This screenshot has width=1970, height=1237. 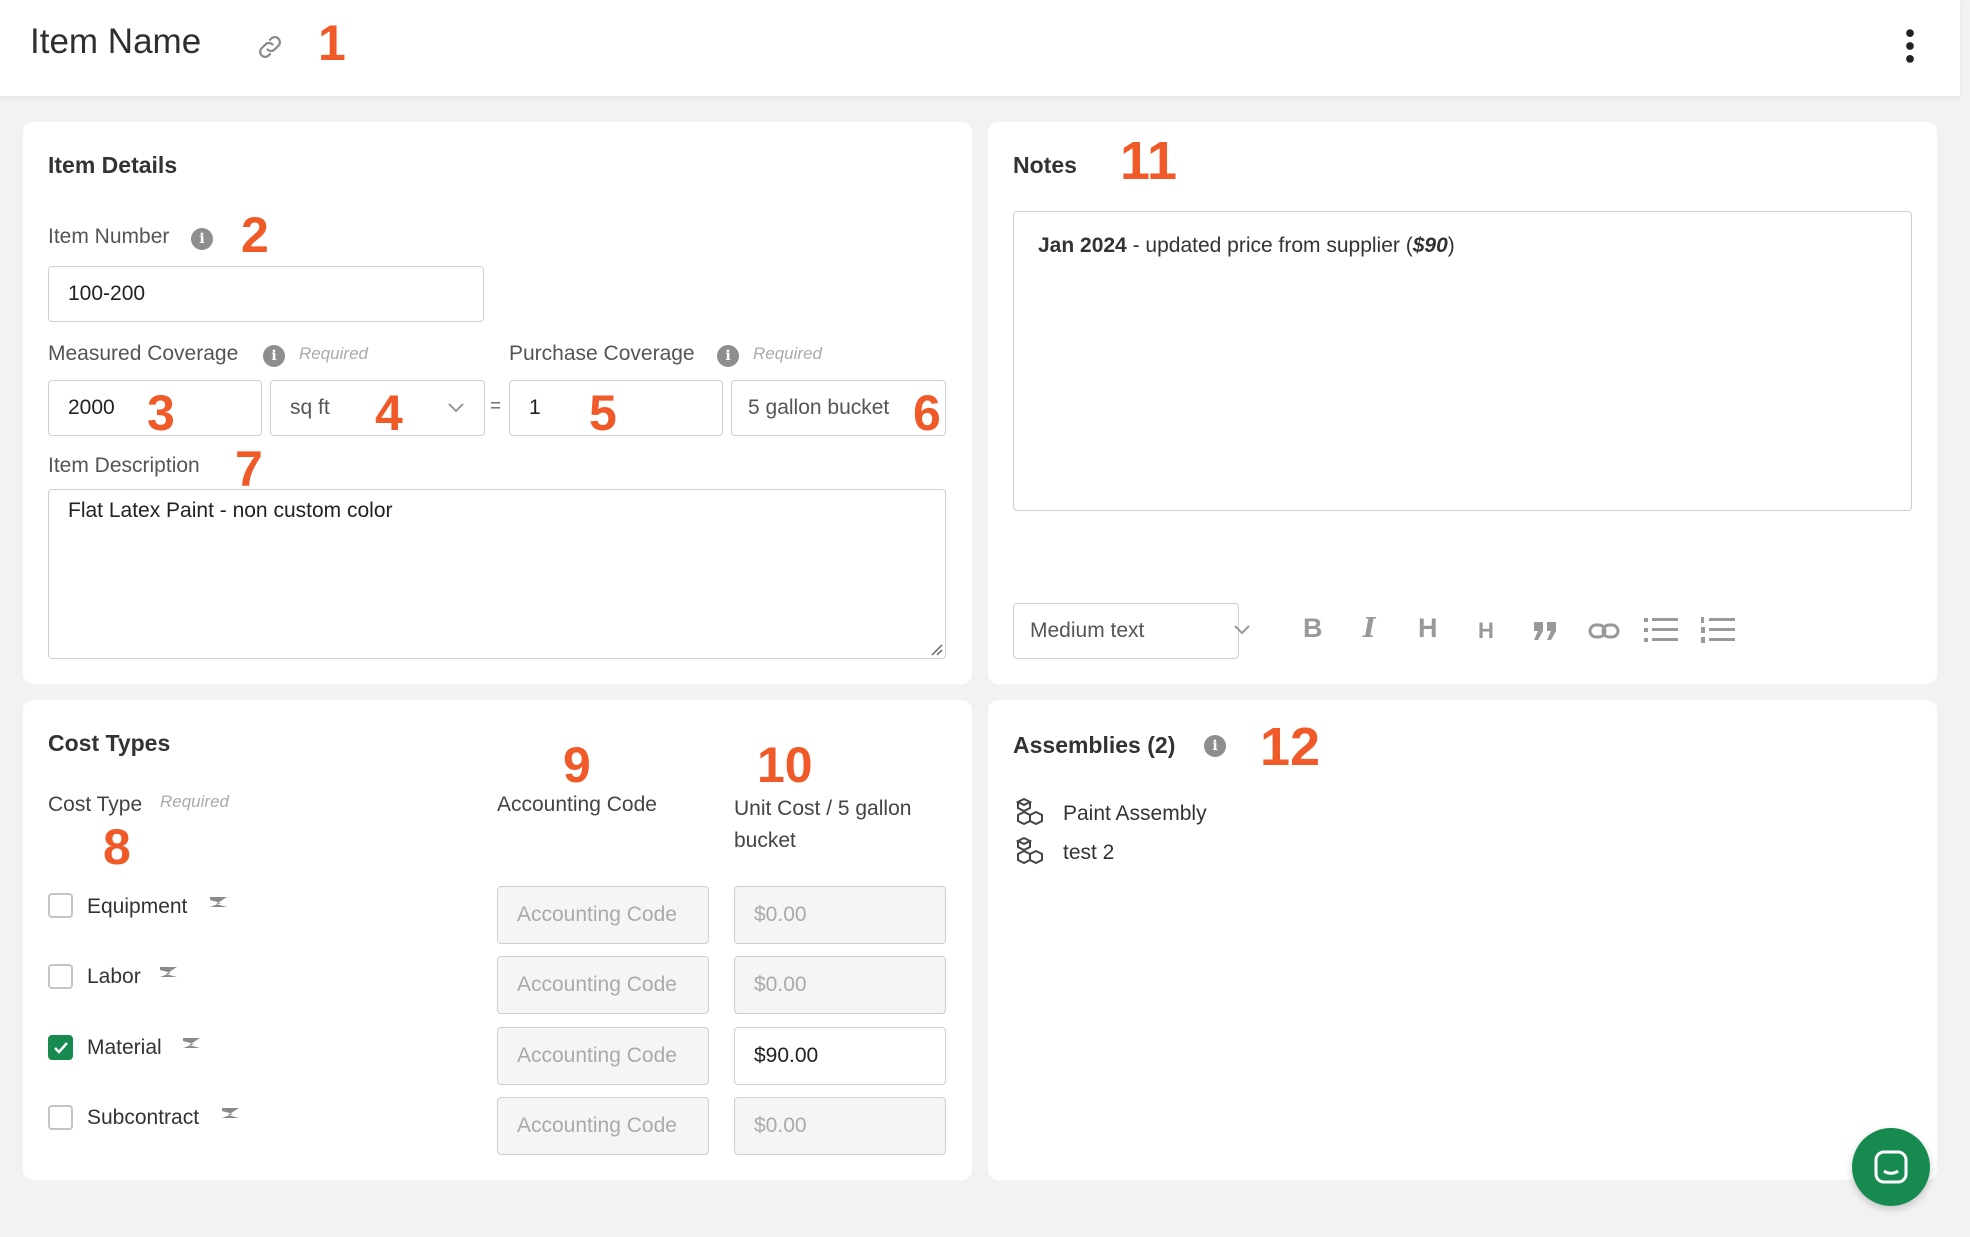 I want to click on assembly-name: Paint Assembly, so click(x=1135, y=813).